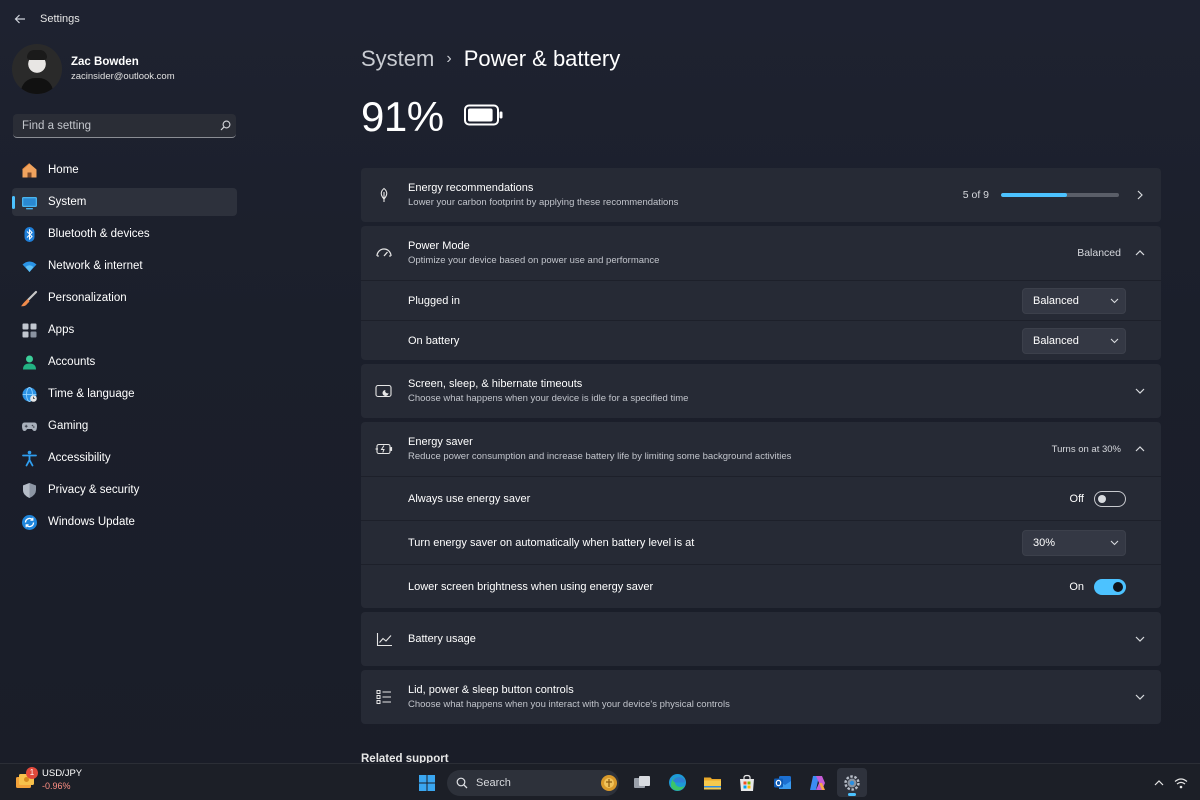 The image size is (1200, 800). What do you see at coordinates (747, 782) in the screenshot?
I see `store-button` at bounding box center [747, 782].